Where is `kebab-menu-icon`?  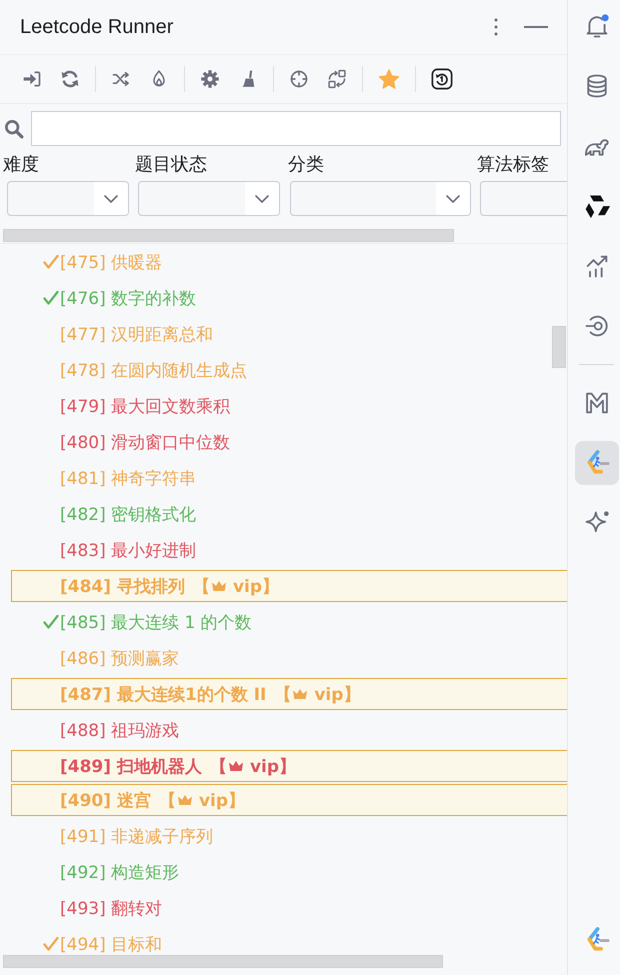 kebab-menu-icon is located at coordinates (496, 27).